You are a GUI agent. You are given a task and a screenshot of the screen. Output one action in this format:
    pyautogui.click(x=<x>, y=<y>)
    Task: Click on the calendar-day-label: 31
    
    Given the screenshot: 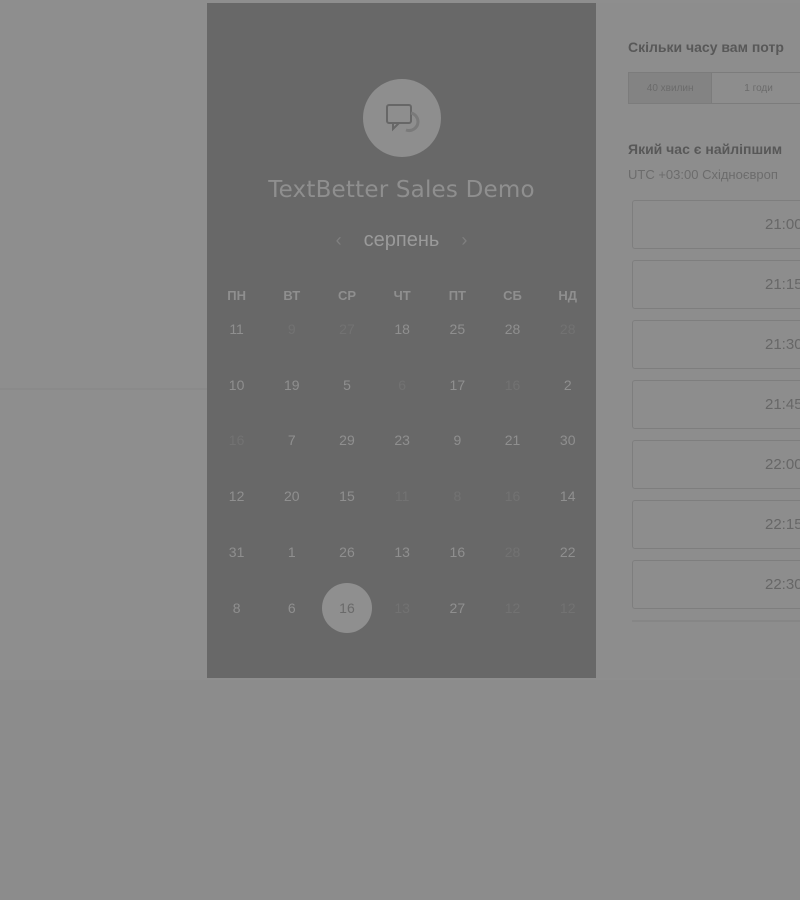 What is the action you would take?
    pyautogui.click(x=236, y=552)
    